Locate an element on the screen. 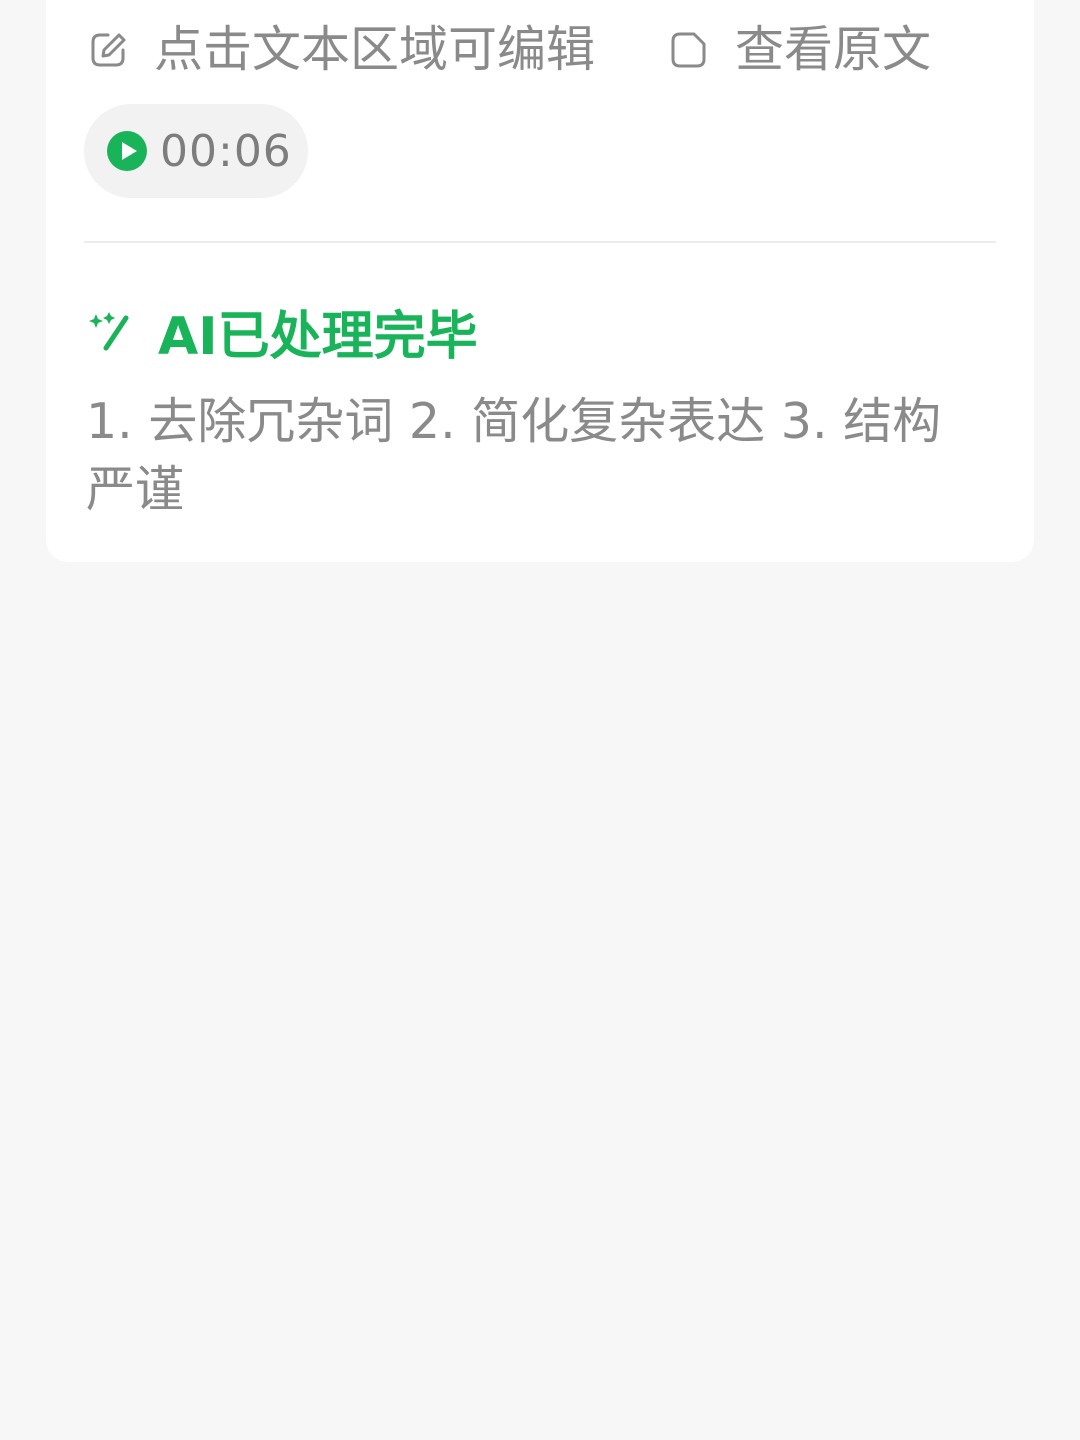  action-row: 点击文本区域可编辑 查看原文 is located at coordinates (508, 50).